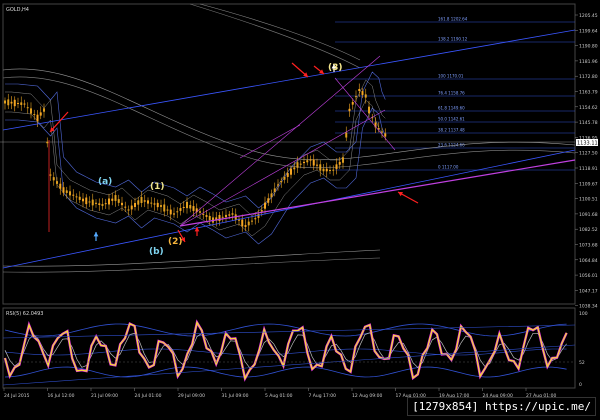  I want to click on price-axis-label: 1064.84, so click(588, 261).